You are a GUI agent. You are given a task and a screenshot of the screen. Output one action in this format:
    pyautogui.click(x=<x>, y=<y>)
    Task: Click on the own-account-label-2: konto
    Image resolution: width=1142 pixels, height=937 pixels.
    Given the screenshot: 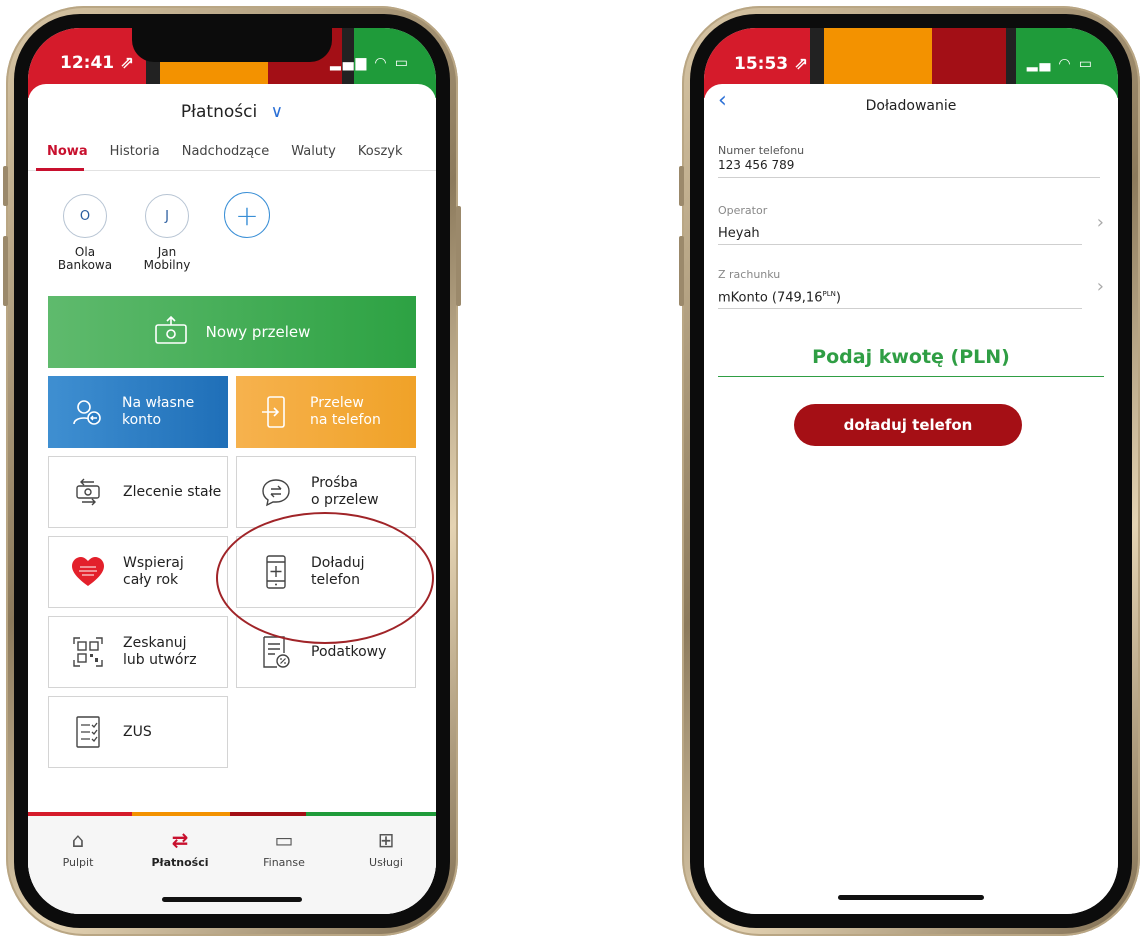 What is the action you would take?
    pyautogui.click(x=142, y=420)
    